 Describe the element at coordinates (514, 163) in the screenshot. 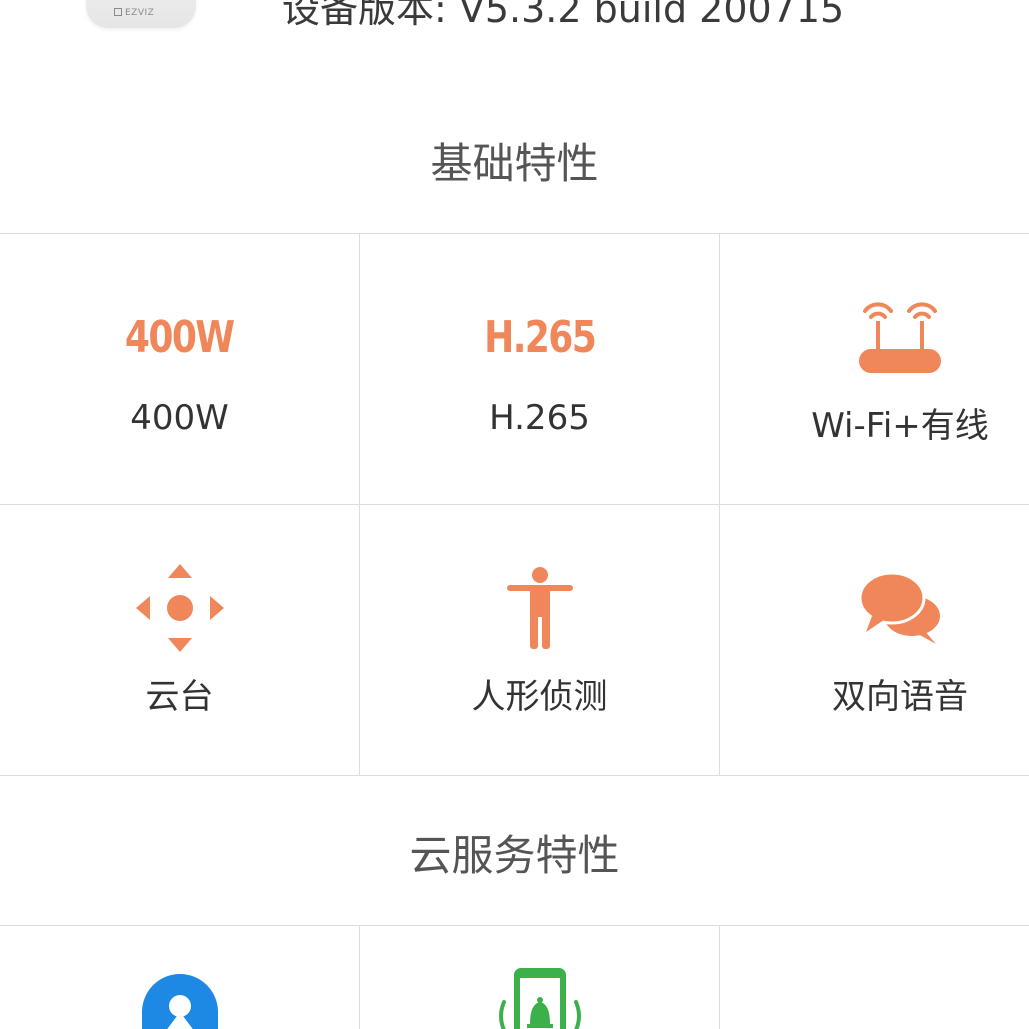

I see `basic-features-title: 基础特性` at that location.